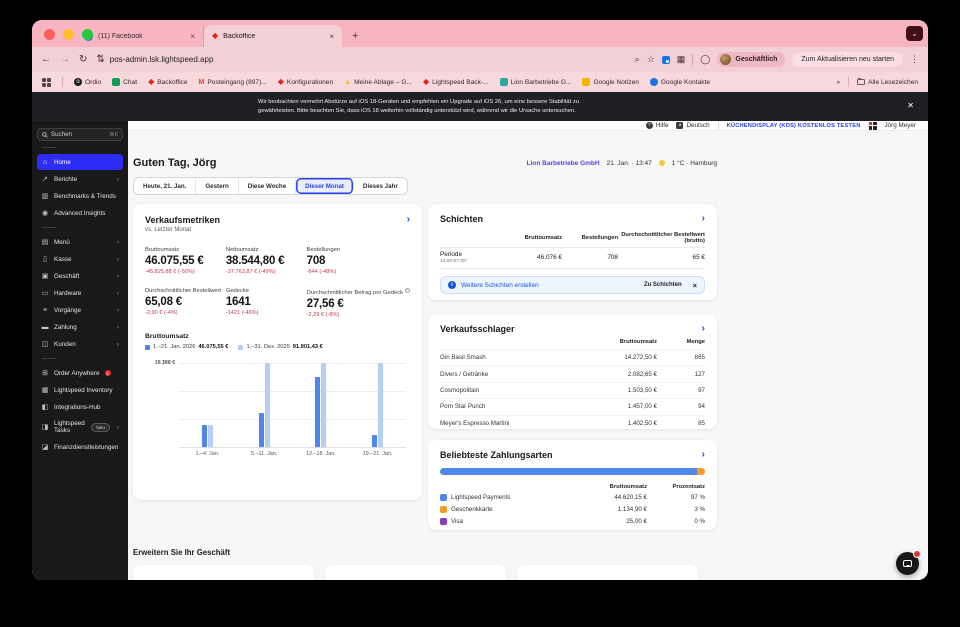  I want to click on sidebar-item-hardware: ▭ Hardware ›, so click(80, 293).